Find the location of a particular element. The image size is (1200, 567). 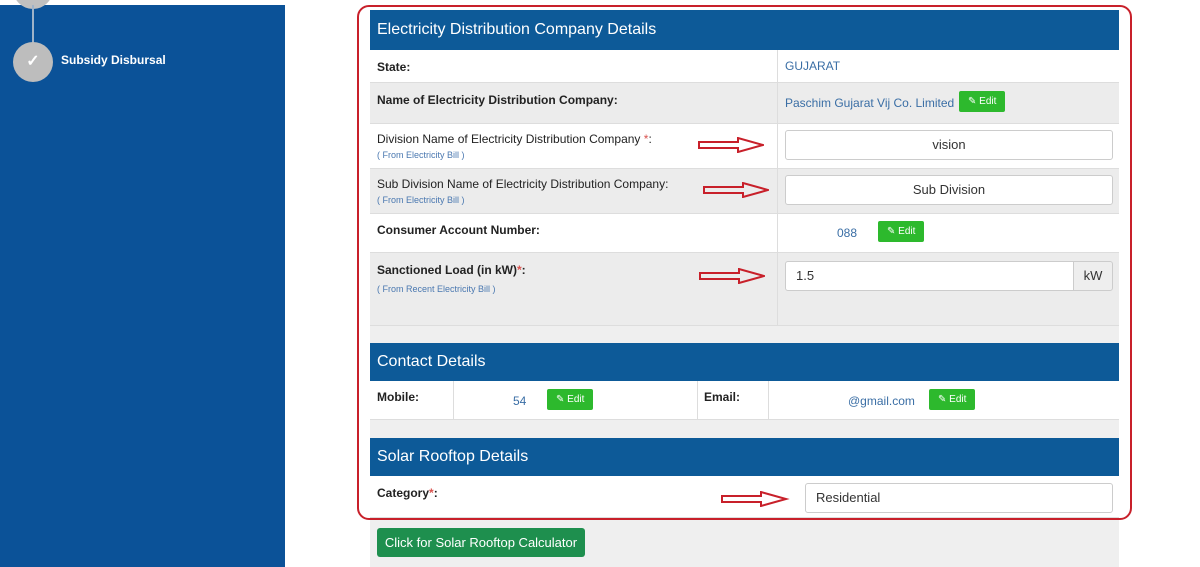

mobile-label: Mobile: is located at coordinates (398, 397).